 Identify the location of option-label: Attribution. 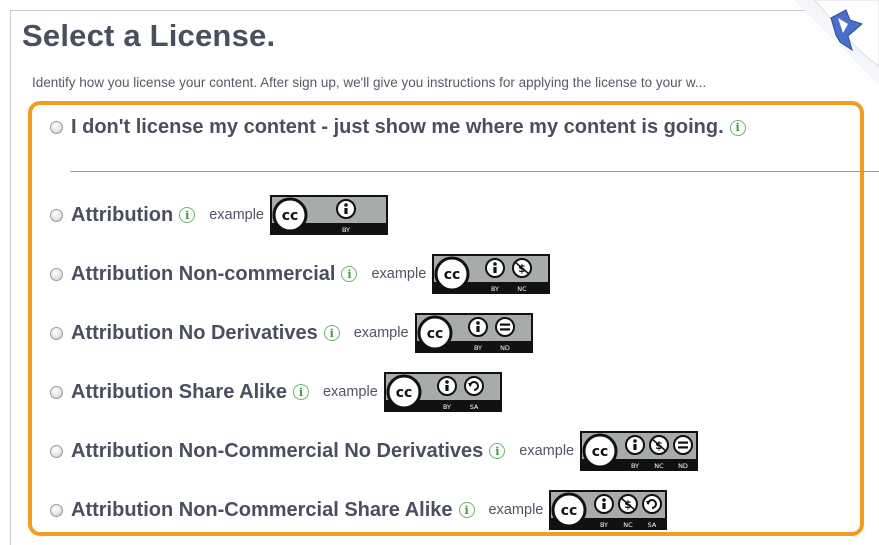
(122, 214).